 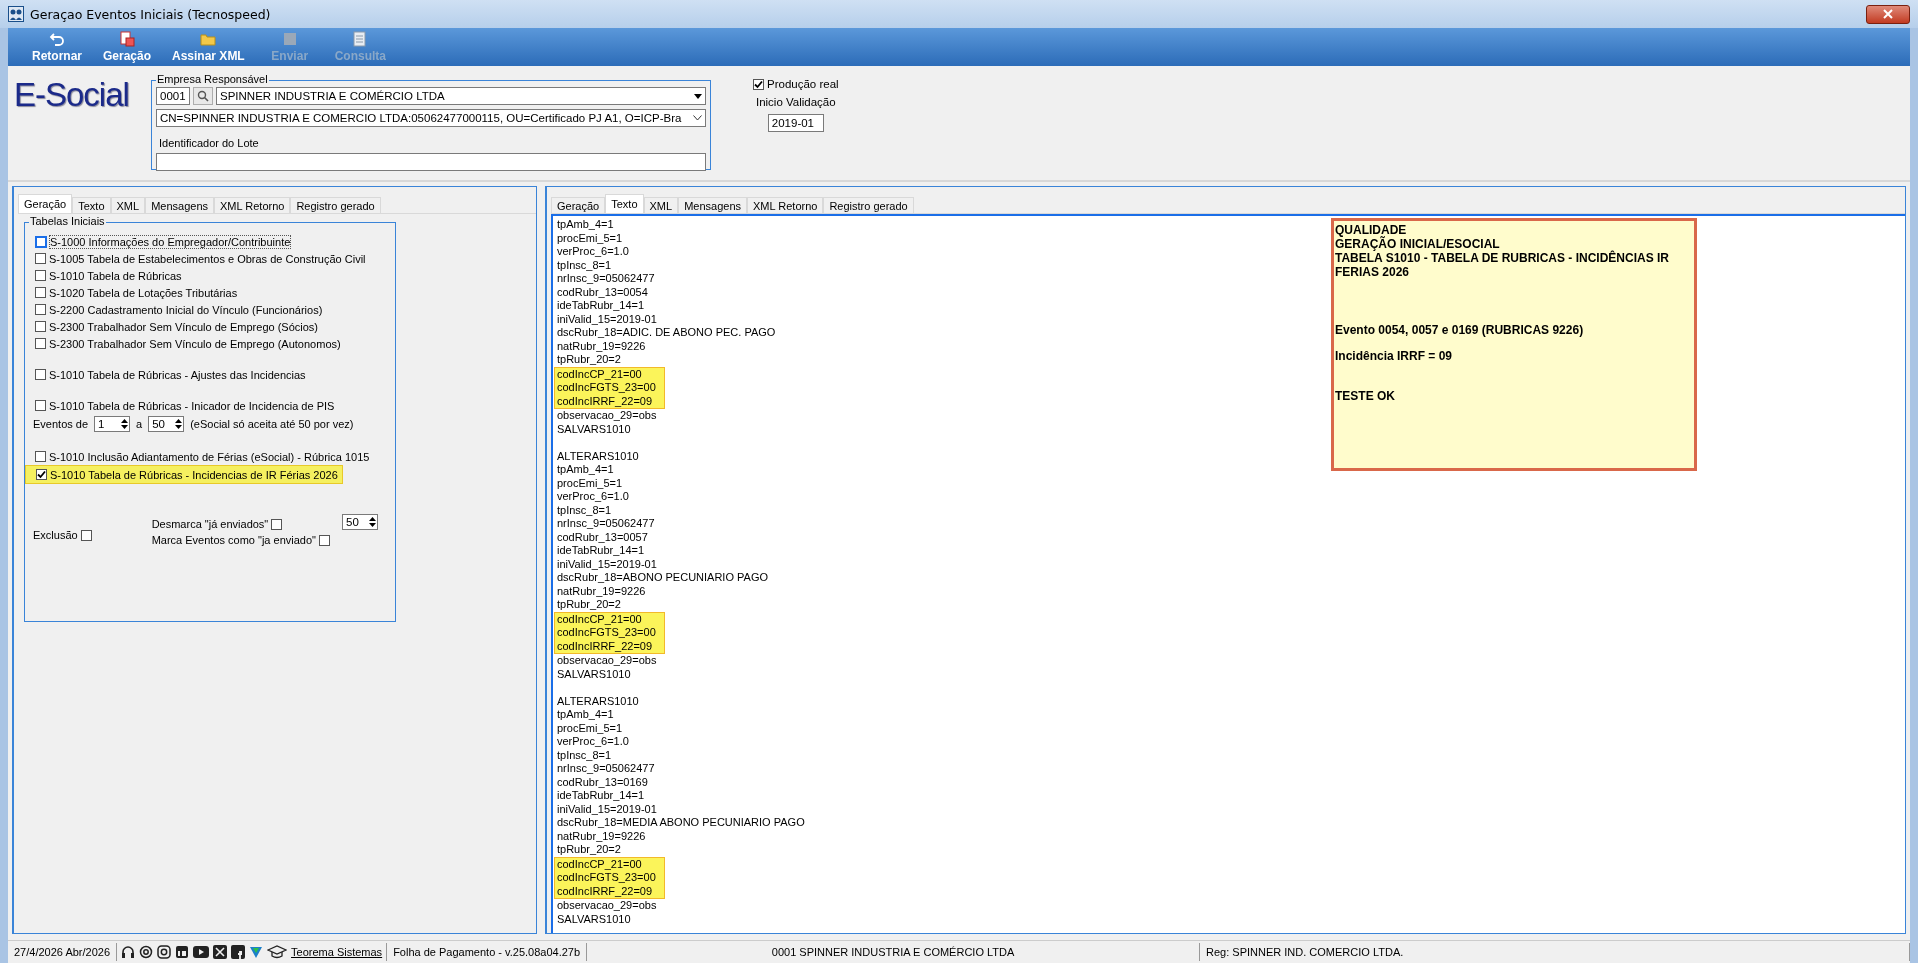 What do you see at coordinates (337, 952) in the screenshot?
I see `link: Teorema Sistemas` at bounding box center [337, 952].